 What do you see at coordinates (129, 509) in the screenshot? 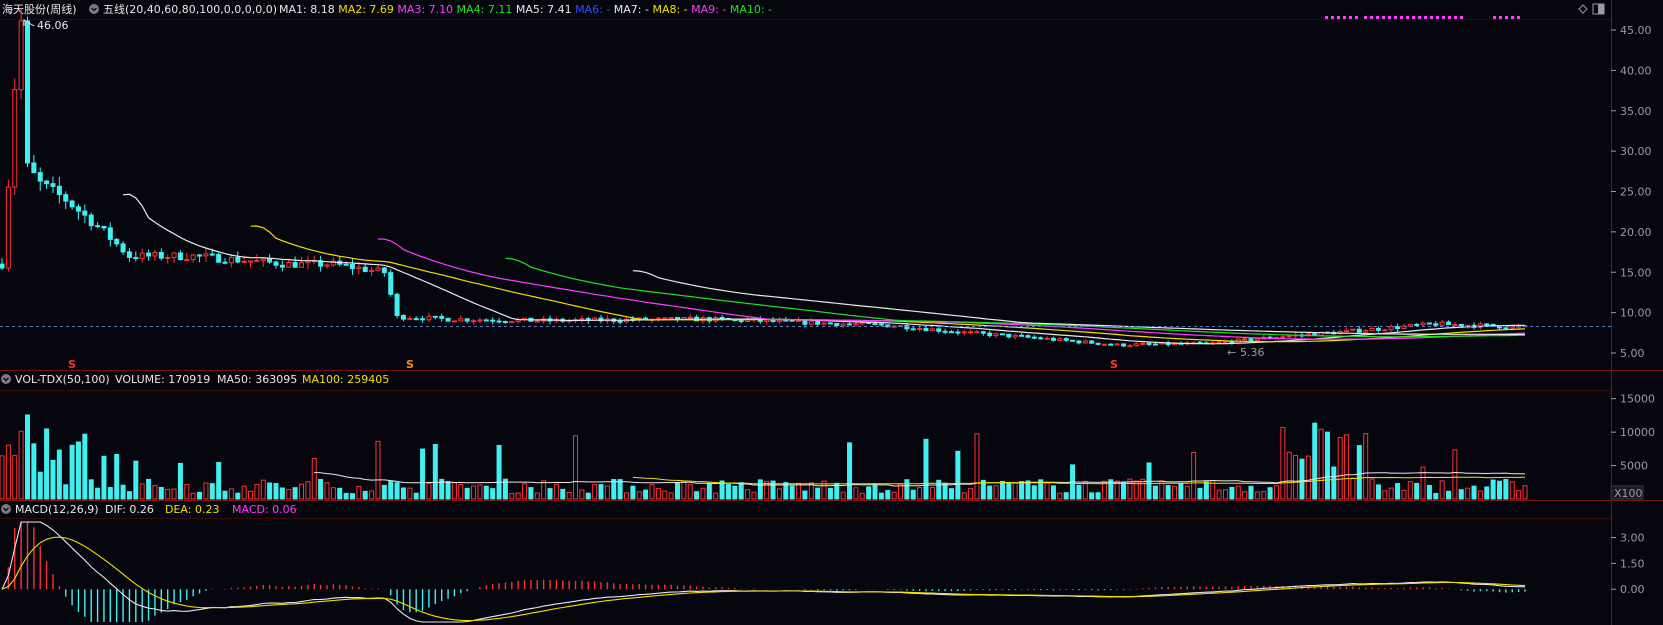
I see `macd-dif: DIF: 0.26` at bounding box center [129, 509].